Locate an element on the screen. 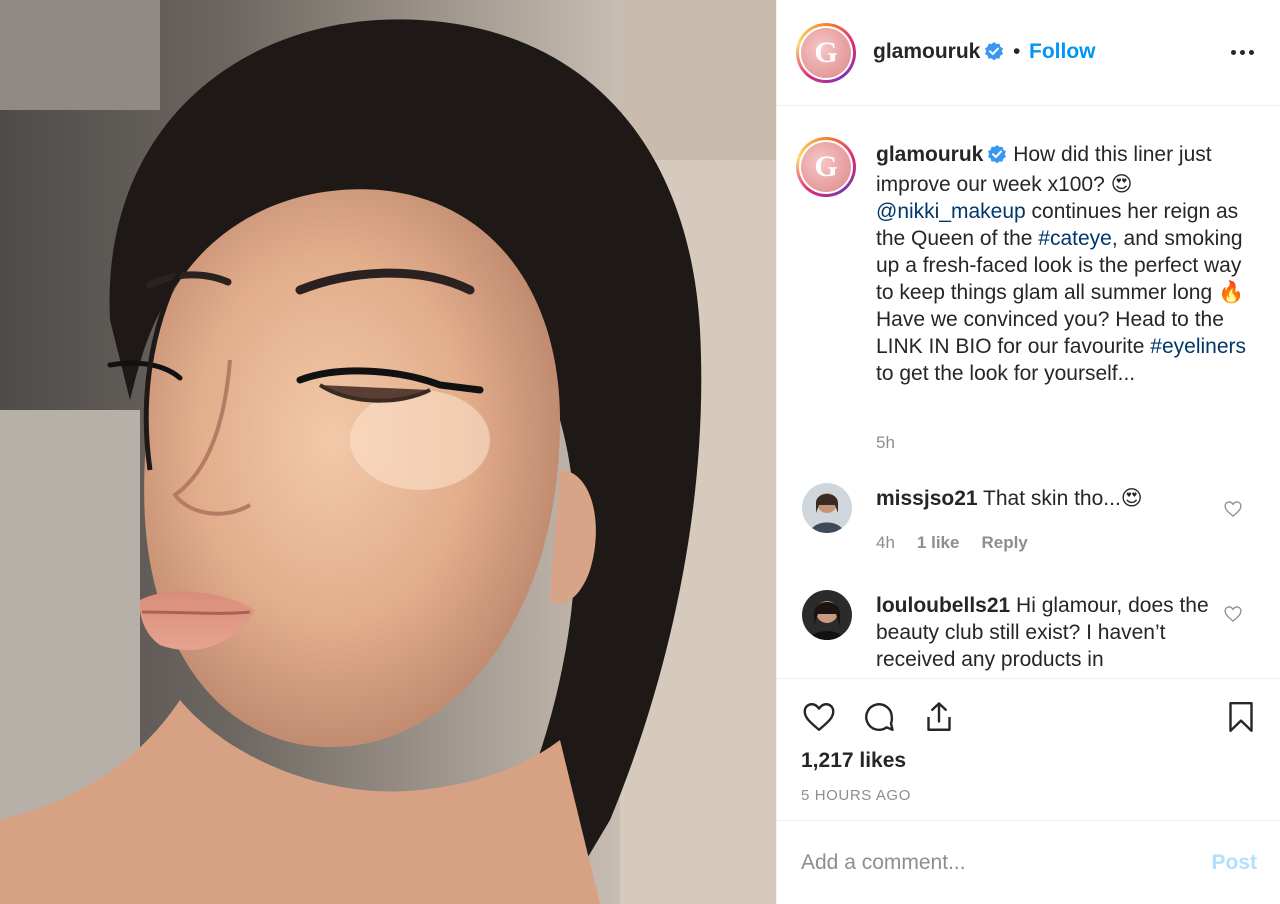 The height and width of the screenshot is (904, 1280). caption-author-avatar: G is located at coordinates (826, 167).